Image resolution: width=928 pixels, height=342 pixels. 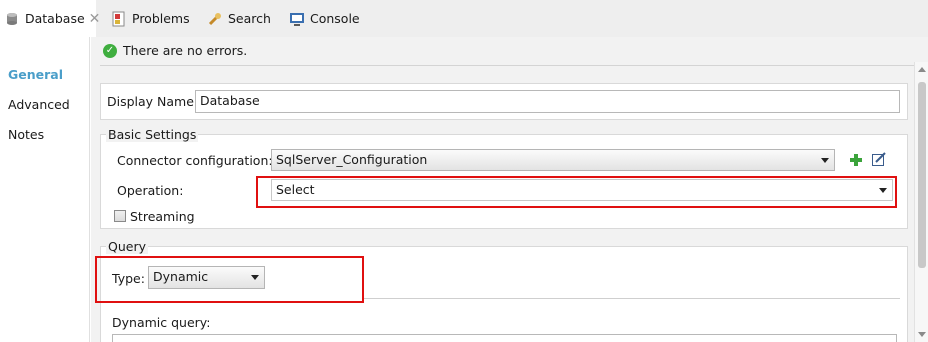 What do you see at coordinates (120, 216) in the screenshot?
I see `streaming-checkbox` at bounding box center [120, 216].